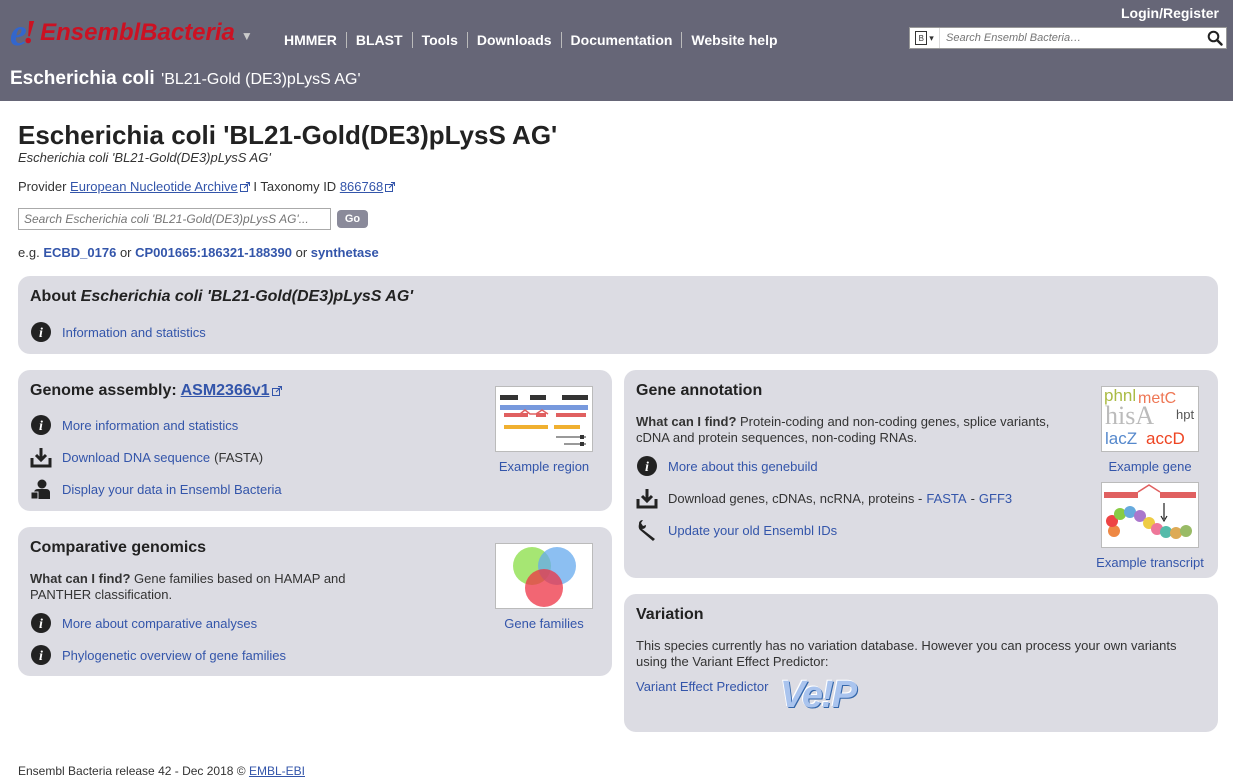 The height and width of the screenshot is (784, 1233). What do you see at coordinates (174, 655) in the screenshot?
I see `phylogenetic-overview-link: Phylogenetic overview of gene families` at bounding box center [174, 655].